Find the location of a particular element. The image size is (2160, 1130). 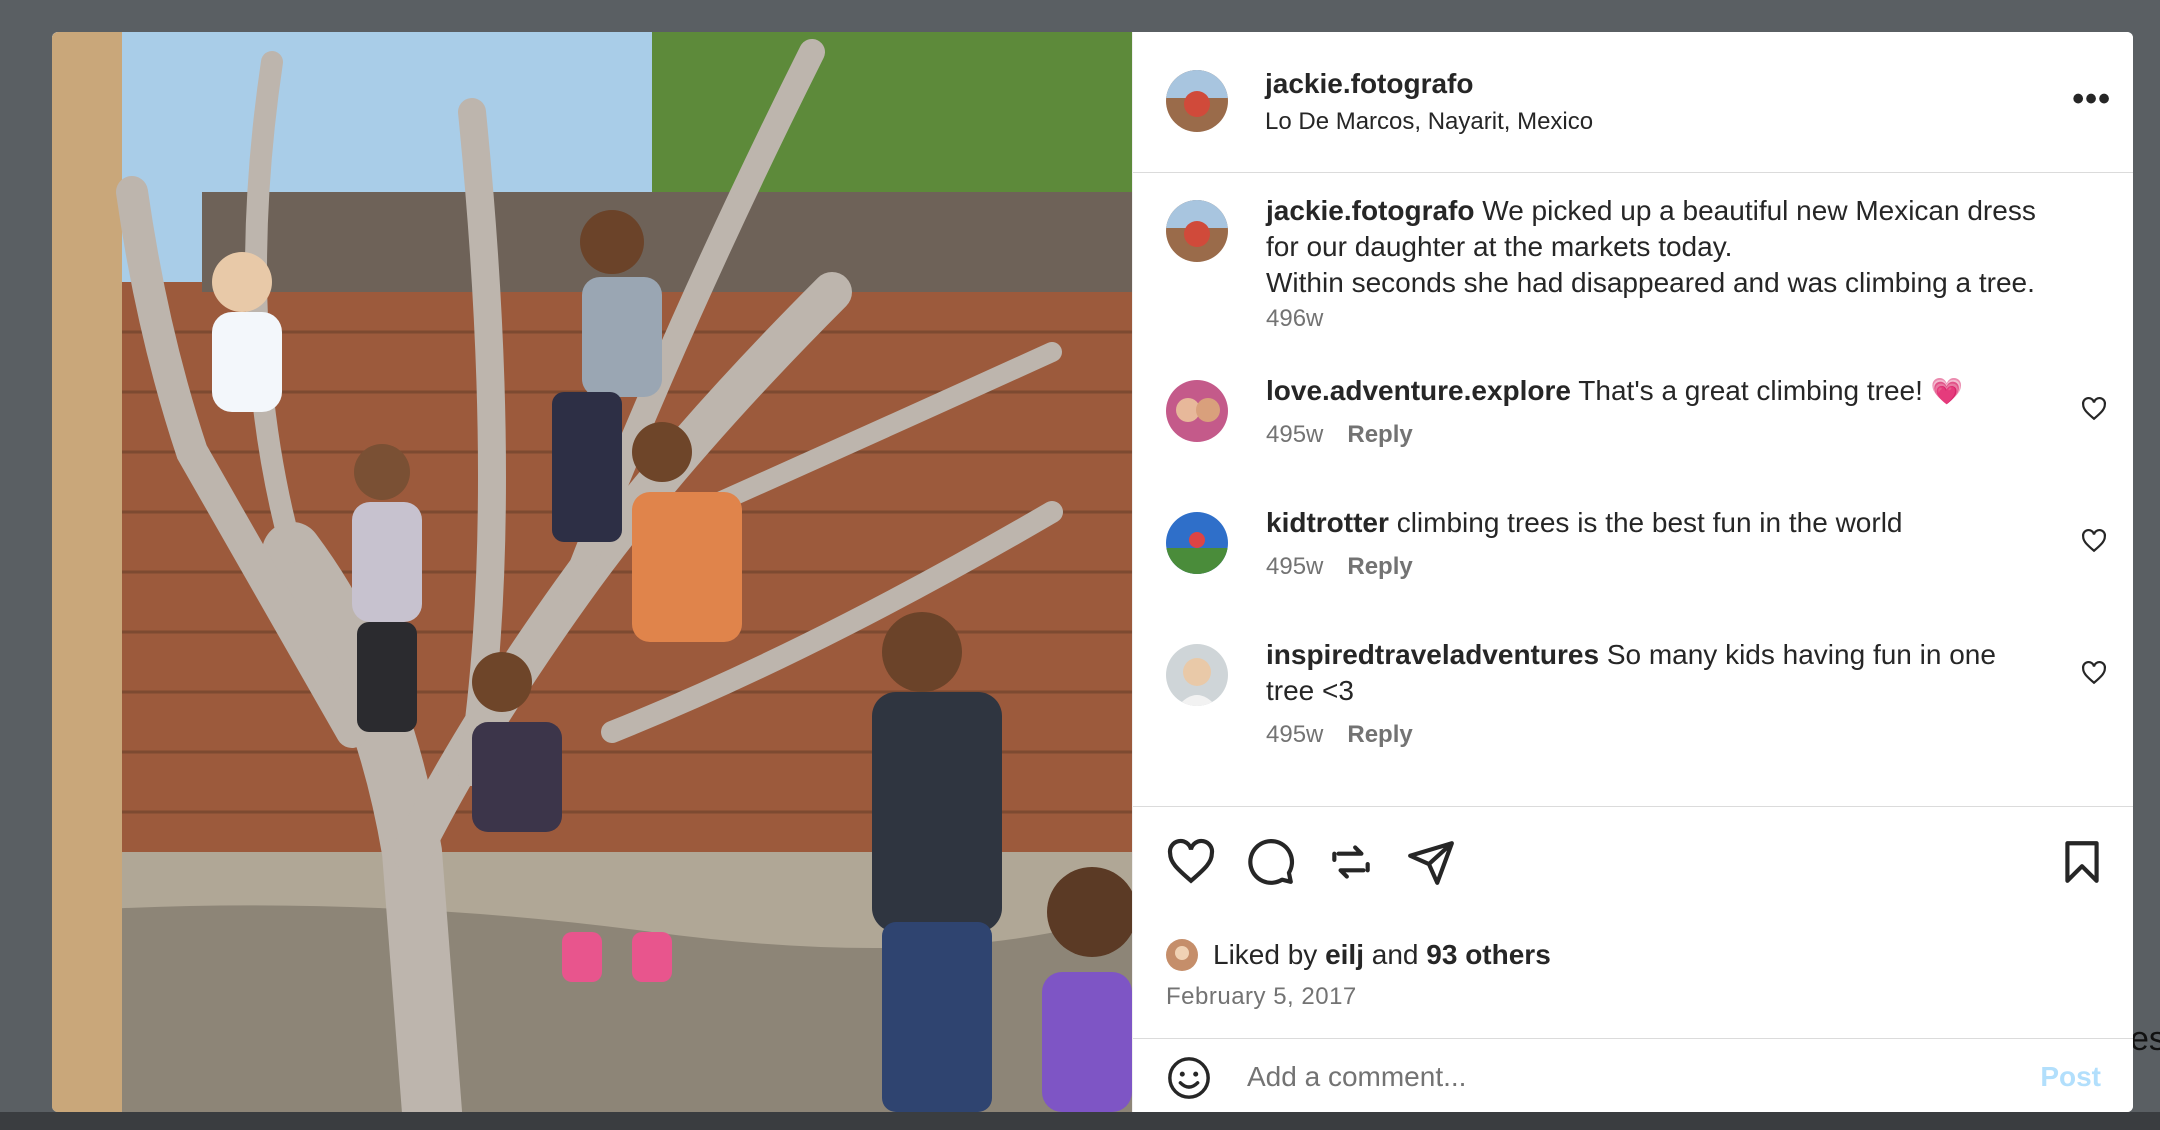

likes-summary: Liked by eilj and 93 others is located at coordinates (1382, 955).